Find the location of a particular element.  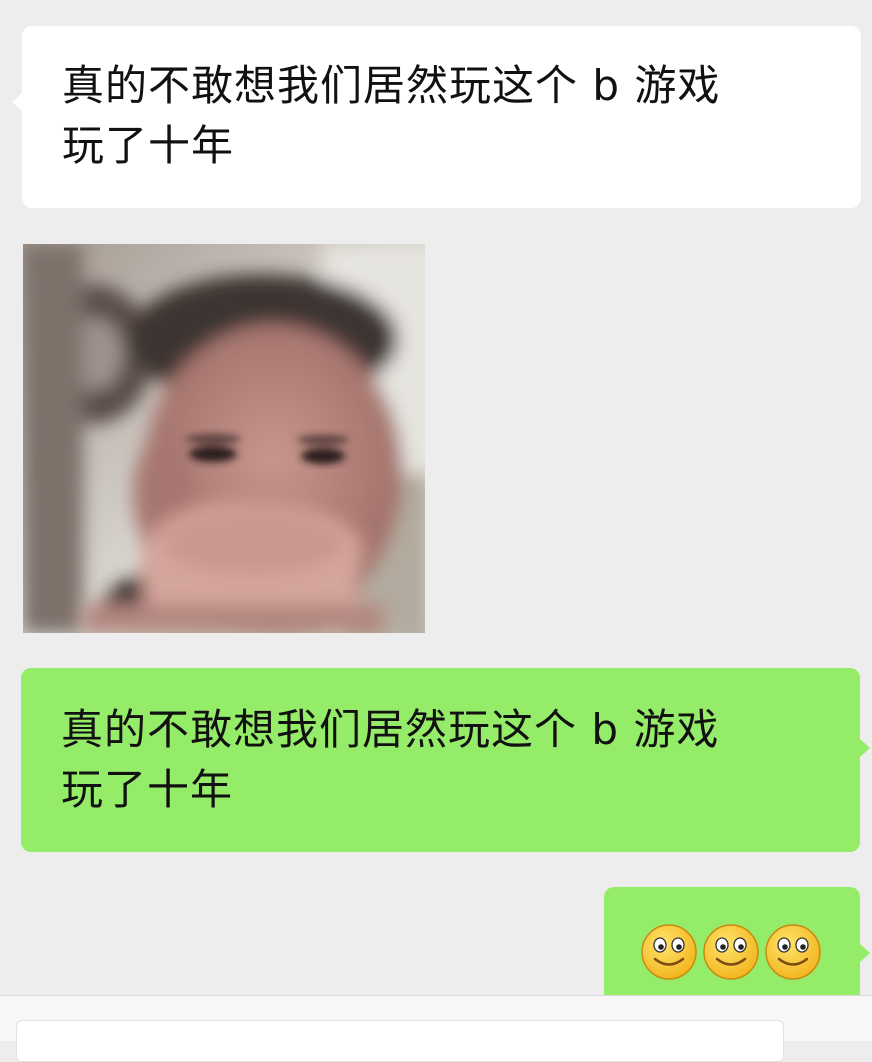

message-input is located at coordinates (400, 1041).